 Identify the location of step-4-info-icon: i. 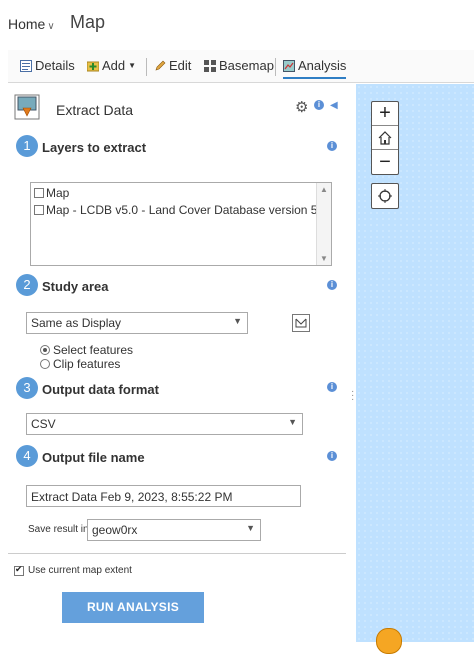
(332, 456).